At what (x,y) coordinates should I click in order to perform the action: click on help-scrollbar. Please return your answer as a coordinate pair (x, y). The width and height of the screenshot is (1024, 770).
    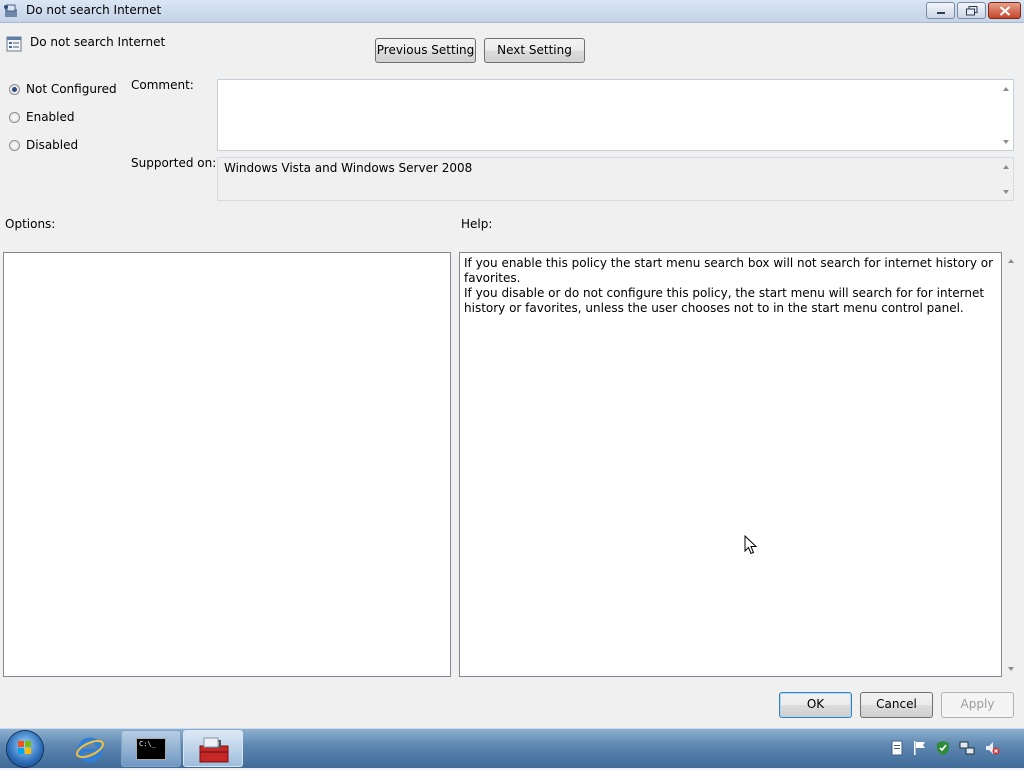
    Looking at the image, I should click on (1011, 464).